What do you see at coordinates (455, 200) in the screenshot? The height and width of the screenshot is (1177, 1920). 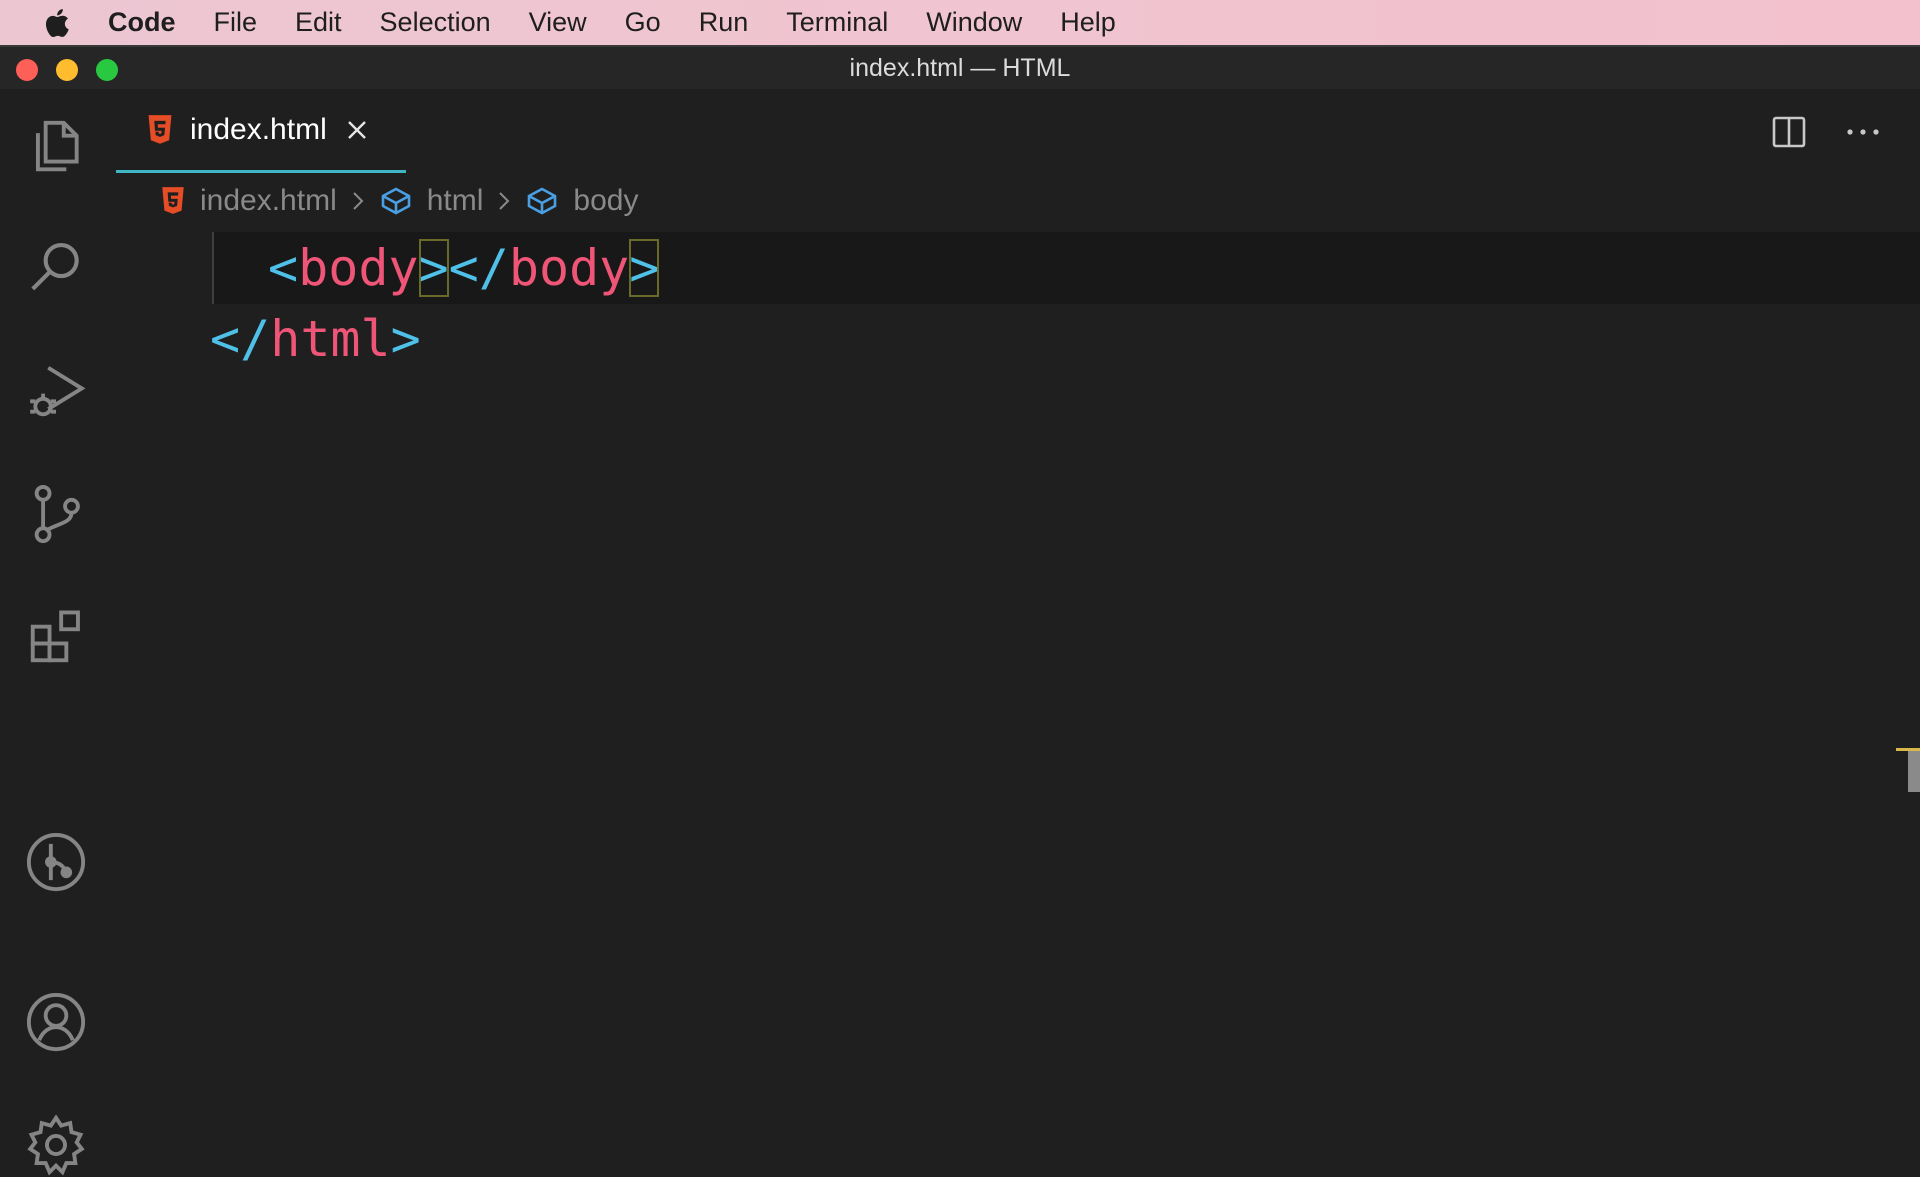 I see `breadcrumb-html-label: html` at bounding box center [455, 200].